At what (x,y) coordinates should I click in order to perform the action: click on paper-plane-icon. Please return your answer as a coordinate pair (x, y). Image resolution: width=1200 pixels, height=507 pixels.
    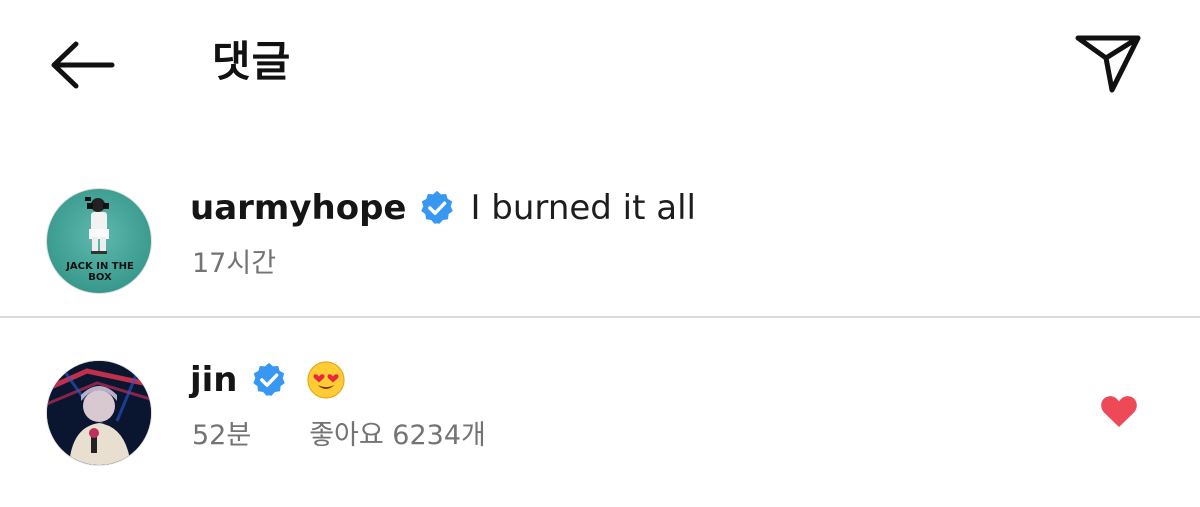
    Looking at the image, I should click on (1108, 64).